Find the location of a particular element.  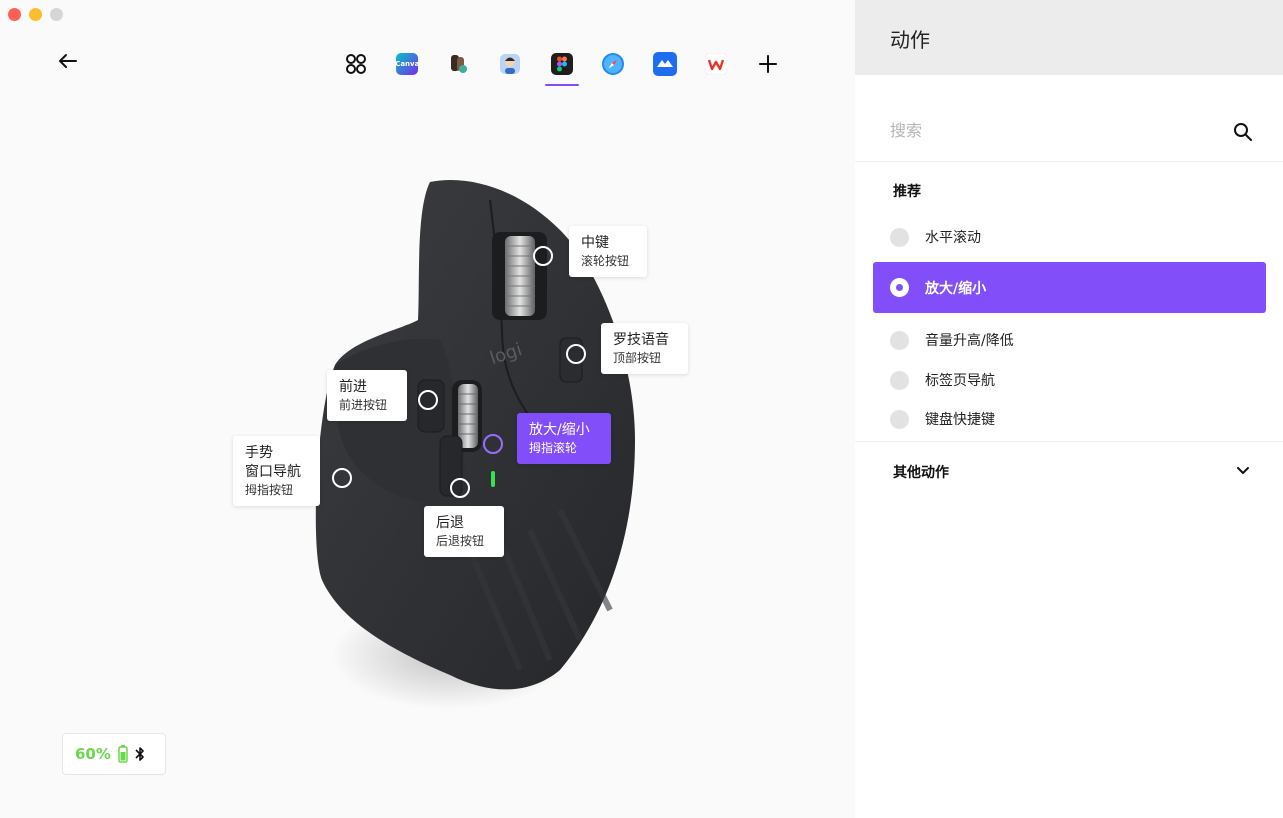

back-button is located at coordinates (68, 61).